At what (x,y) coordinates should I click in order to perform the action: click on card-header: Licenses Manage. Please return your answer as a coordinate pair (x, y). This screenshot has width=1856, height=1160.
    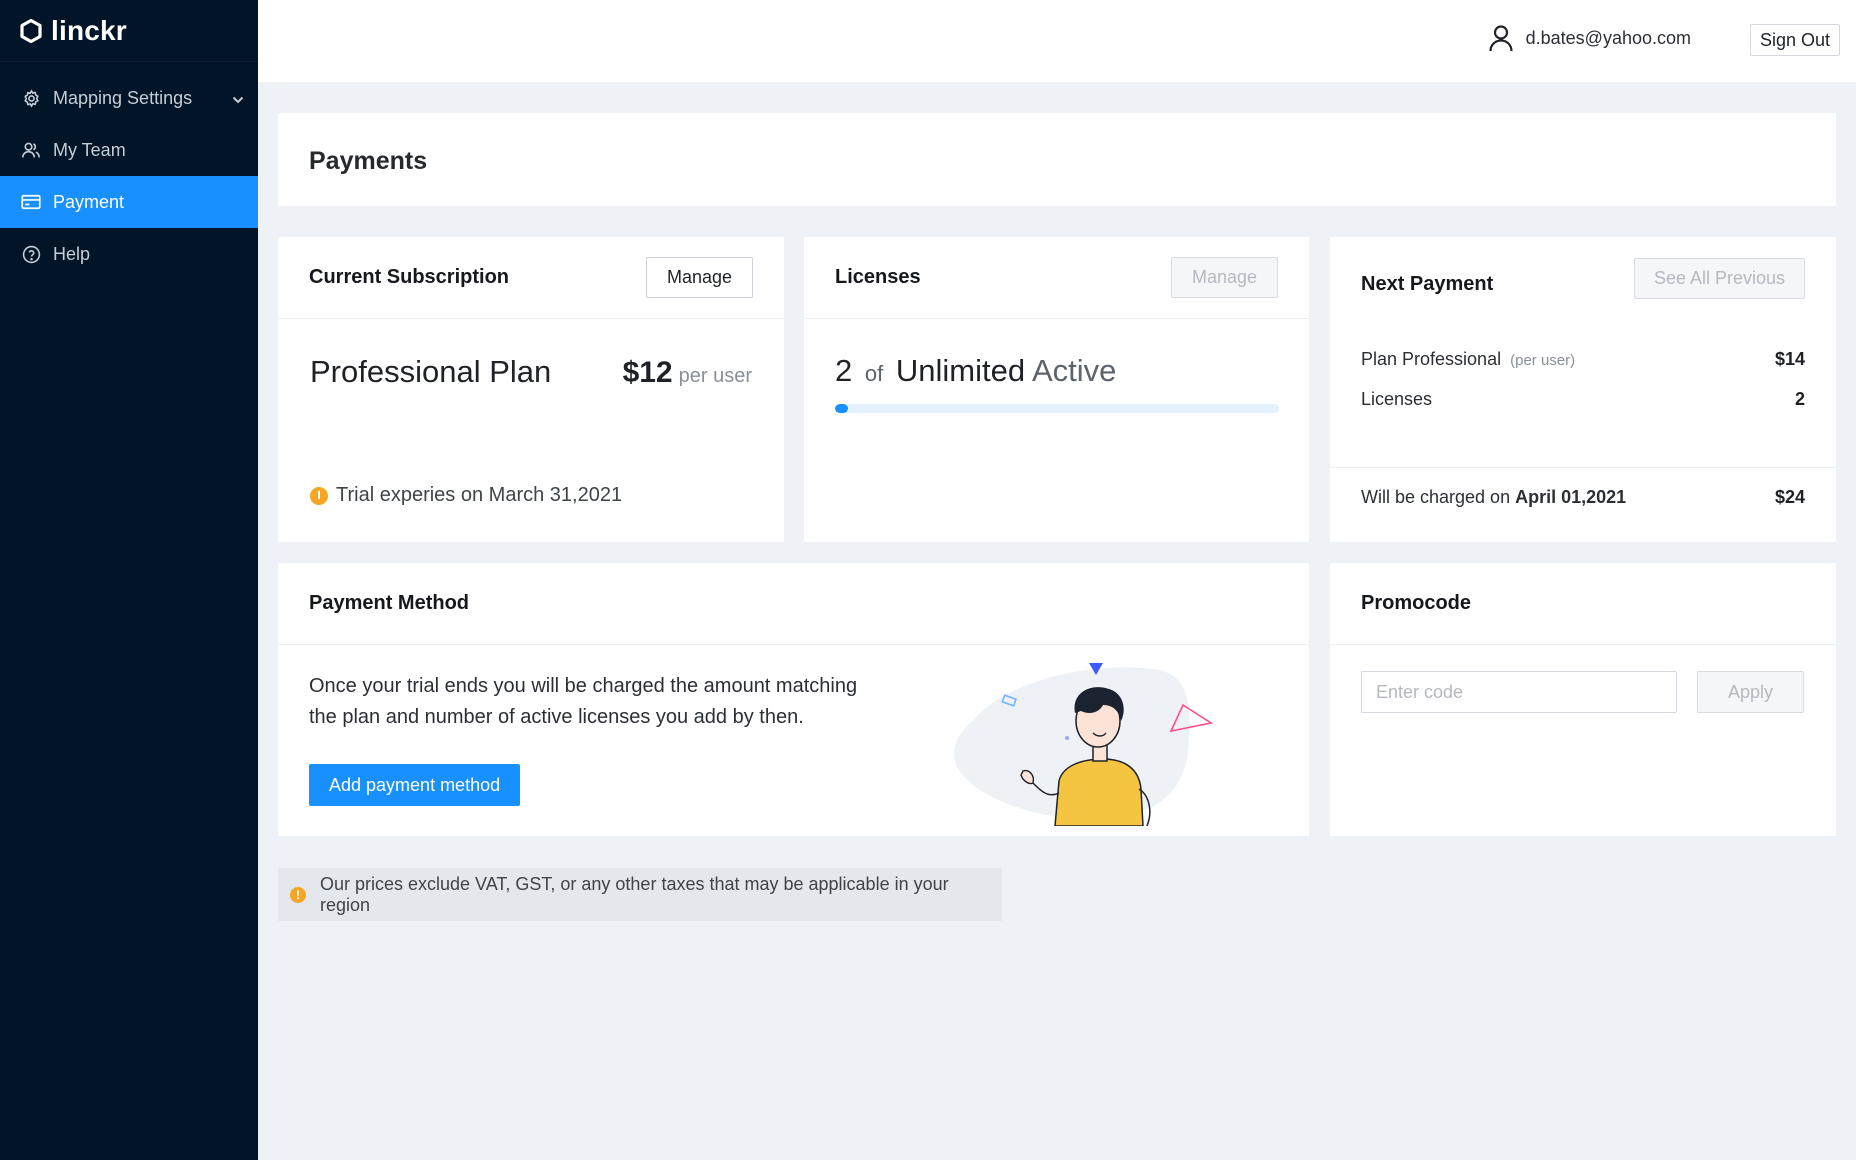
    Looking at the image, I should click on (1056, 278).